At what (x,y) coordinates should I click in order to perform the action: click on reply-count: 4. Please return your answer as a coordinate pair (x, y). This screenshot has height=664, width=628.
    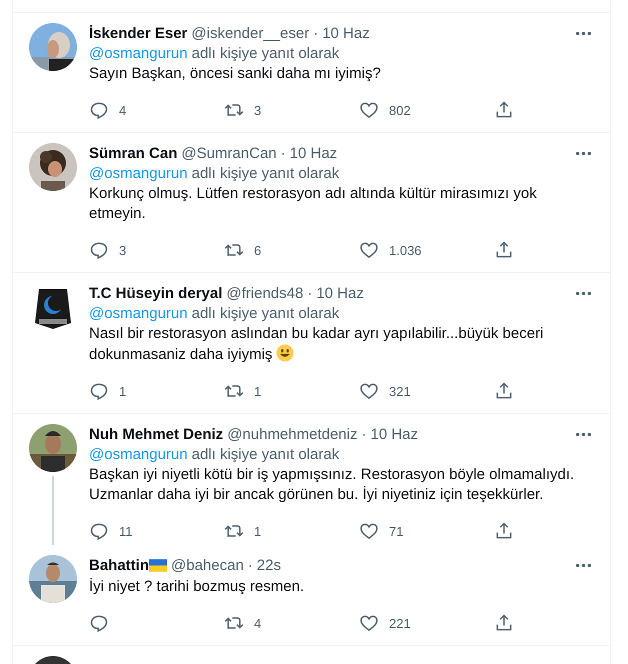
    Looking at the image, I should click on (122, 110).